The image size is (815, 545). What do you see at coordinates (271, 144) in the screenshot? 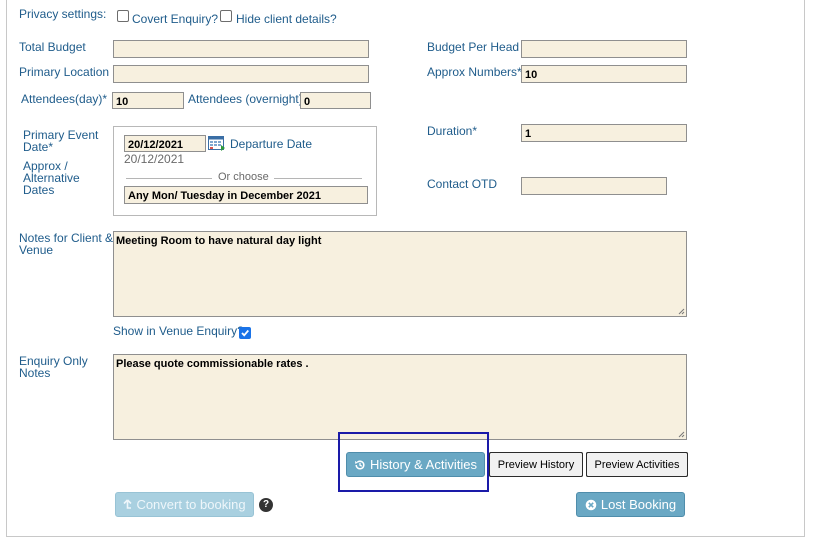
I see `departure-date-link: Departure Date` at bounding box center [271, 144].